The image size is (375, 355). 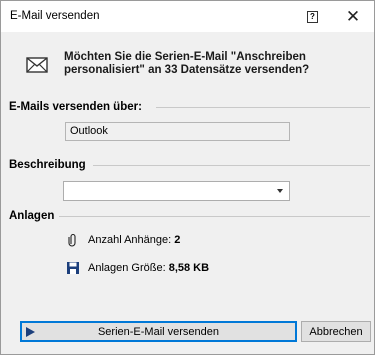 I want to click on attachments-label: Anlagen, so click(x=32, y=216).